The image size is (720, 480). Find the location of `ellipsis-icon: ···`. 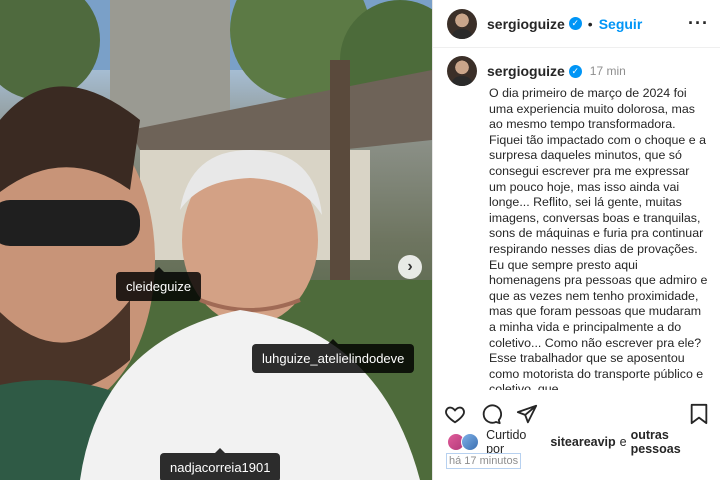

ellipsis-icon: ··· is located at coordinates (698, 23).